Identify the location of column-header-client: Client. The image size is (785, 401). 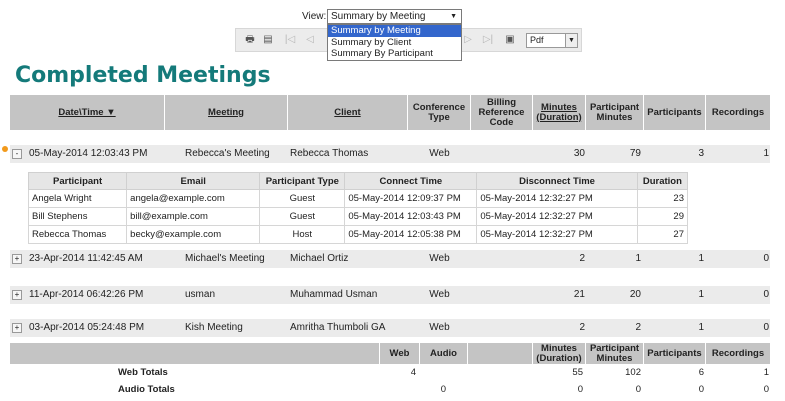
(348, 112).